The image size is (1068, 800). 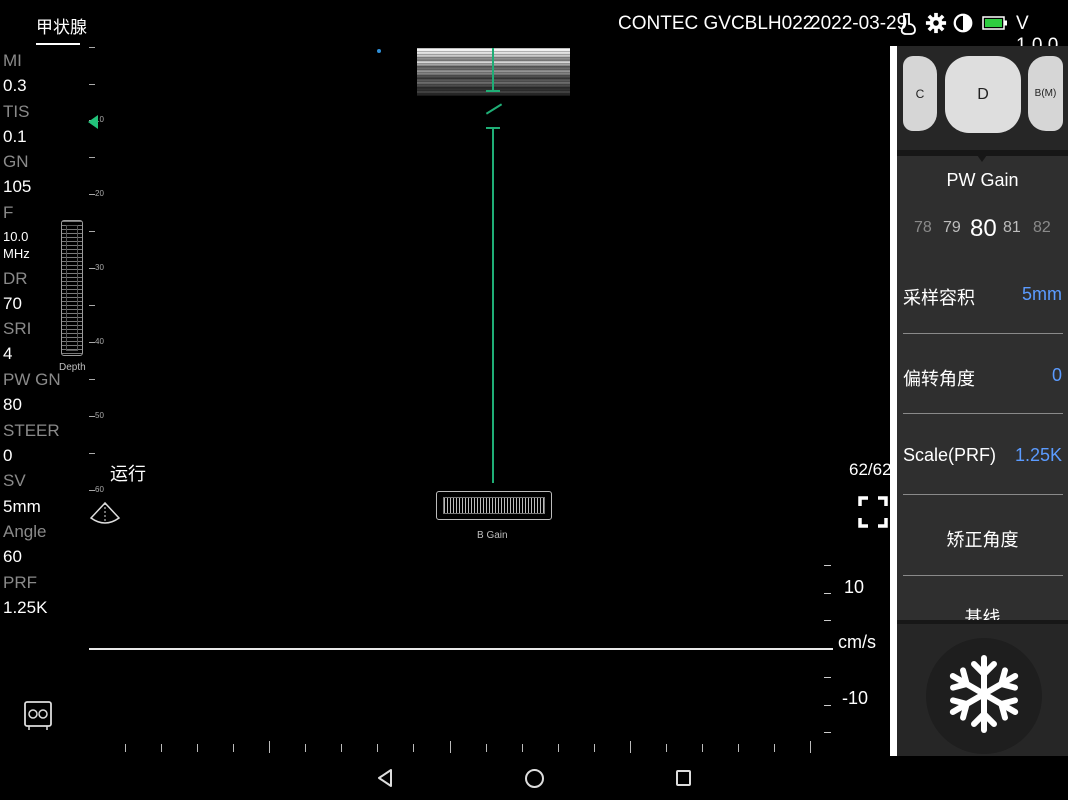 What do you see at coordinates (93, 122) in the screenshot?
I see `focus-marker` at bounding box center [93, 122].